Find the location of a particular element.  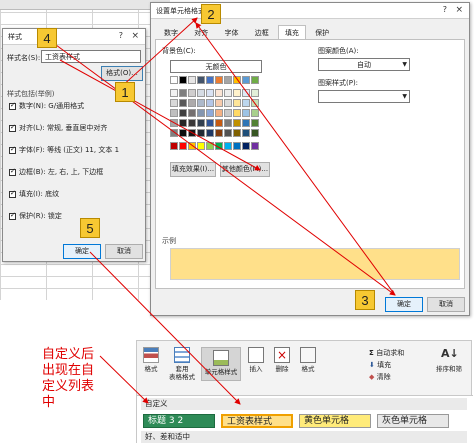

arrow-ok-to-custom-style is located at coordinates (165, 328).